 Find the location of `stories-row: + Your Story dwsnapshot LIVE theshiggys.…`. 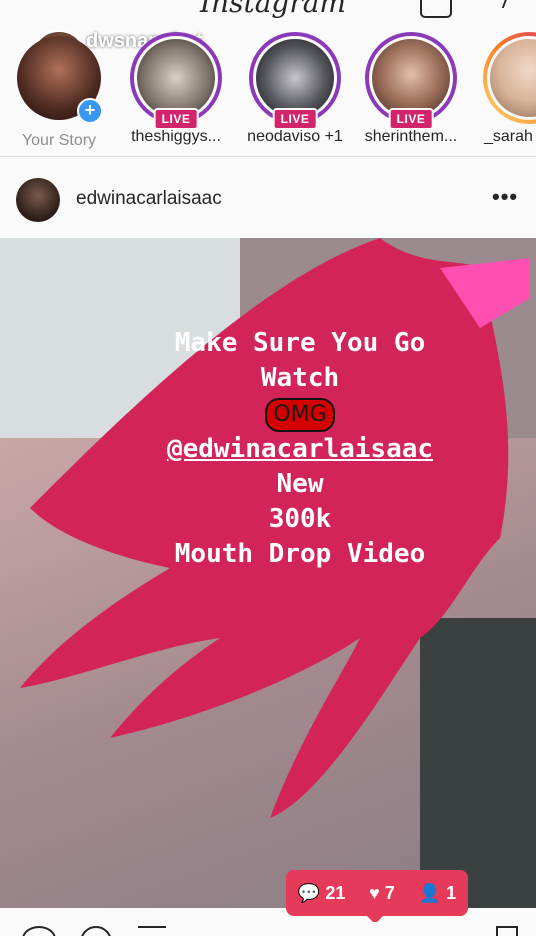

stories-row: + Your Story dwsnapshot LIVE theshiggys.… is located at coordinates (268, 89).